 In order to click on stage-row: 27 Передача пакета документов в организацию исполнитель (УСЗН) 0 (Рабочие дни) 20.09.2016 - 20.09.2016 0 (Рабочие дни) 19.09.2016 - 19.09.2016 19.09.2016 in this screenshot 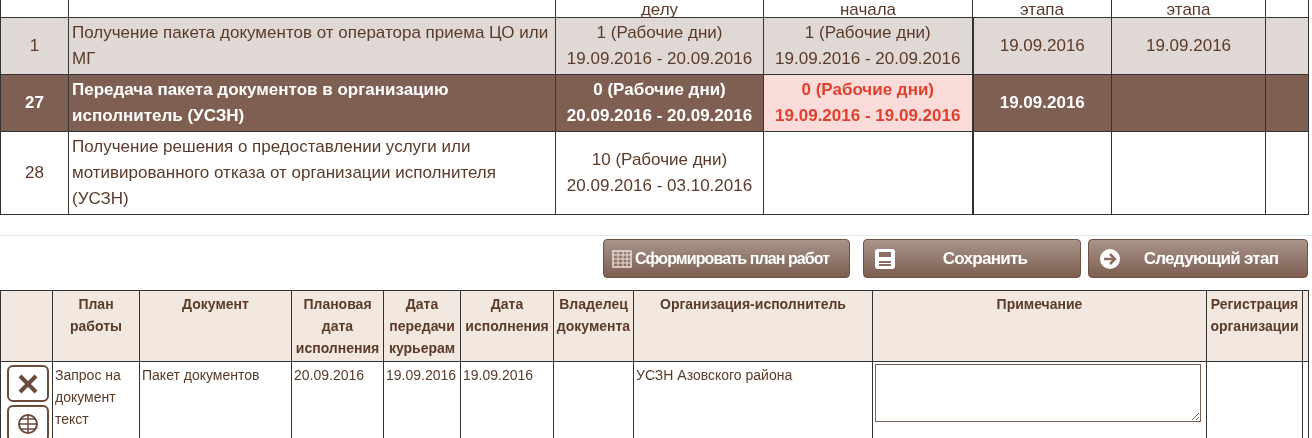, I will do `click(654, 103)`.